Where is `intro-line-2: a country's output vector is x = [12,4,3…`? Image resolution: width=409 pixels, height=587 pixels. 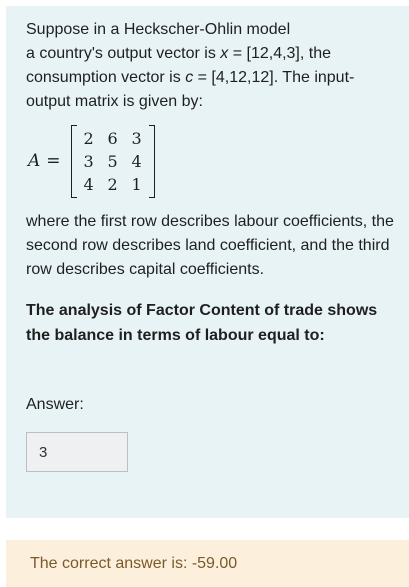 intro-line-2: a country's output vector is x = [12,4,3… is located at coordinates (179, 53).